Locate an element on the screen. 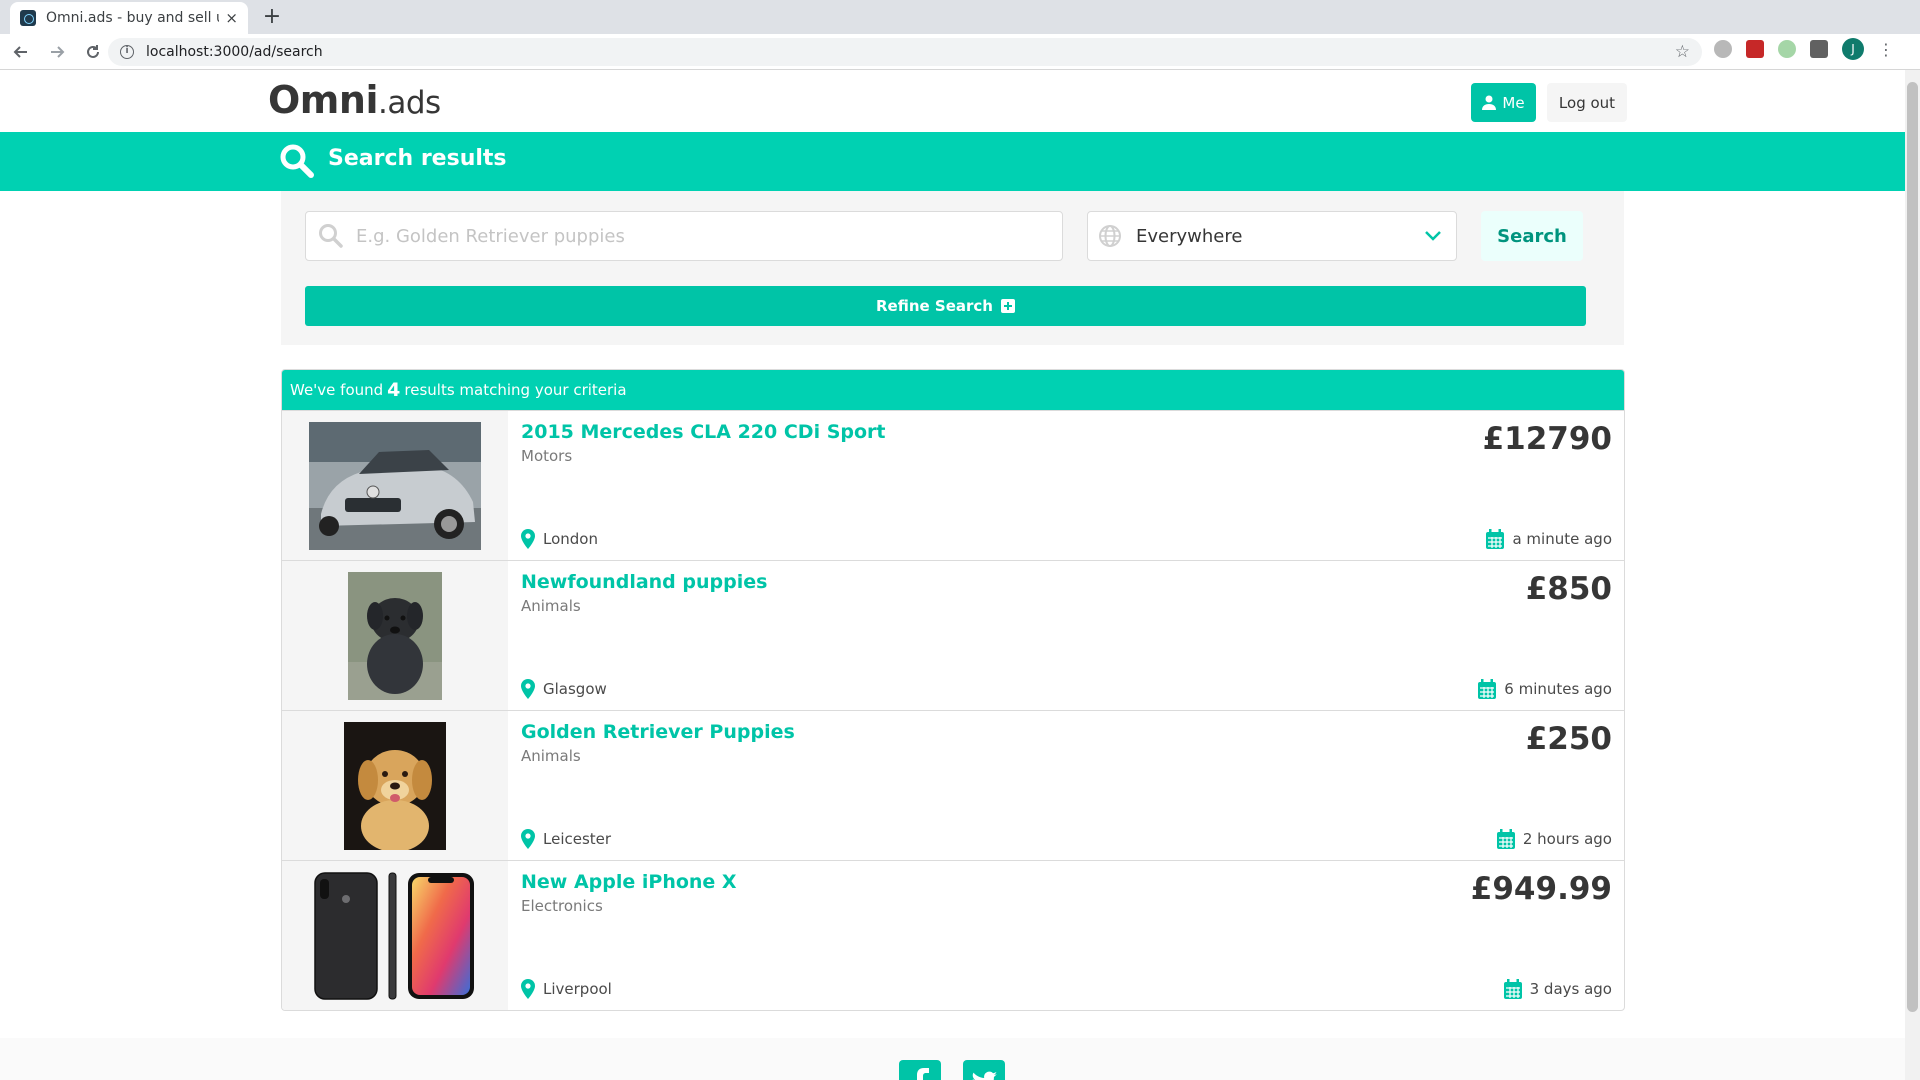  phone-photo is located at coordinates (394, 936).